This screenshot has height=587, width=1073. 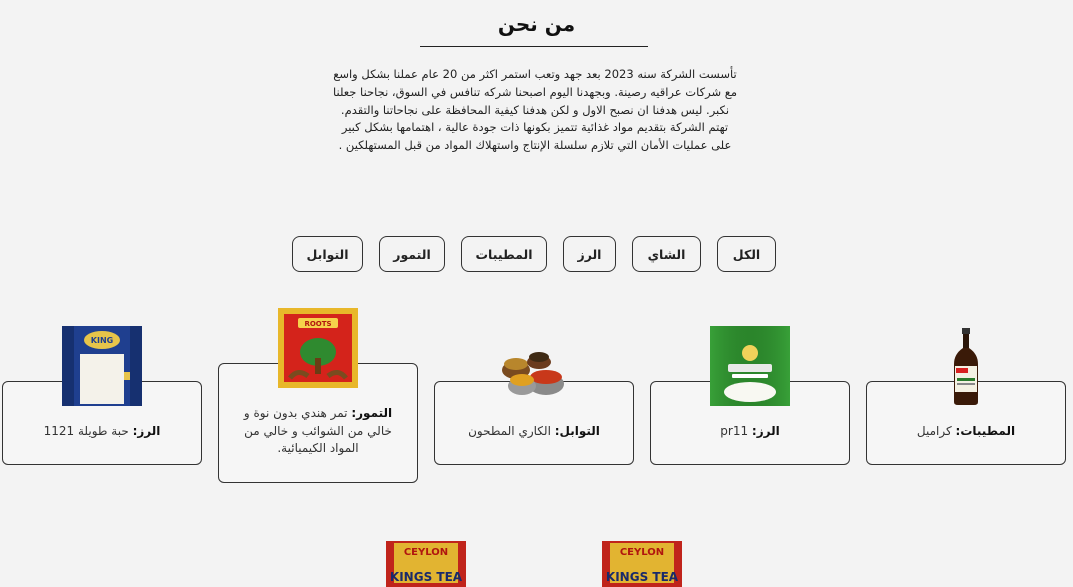 I want to click on product-name: حبة طويلة 1121, so click(x=88, y=431).